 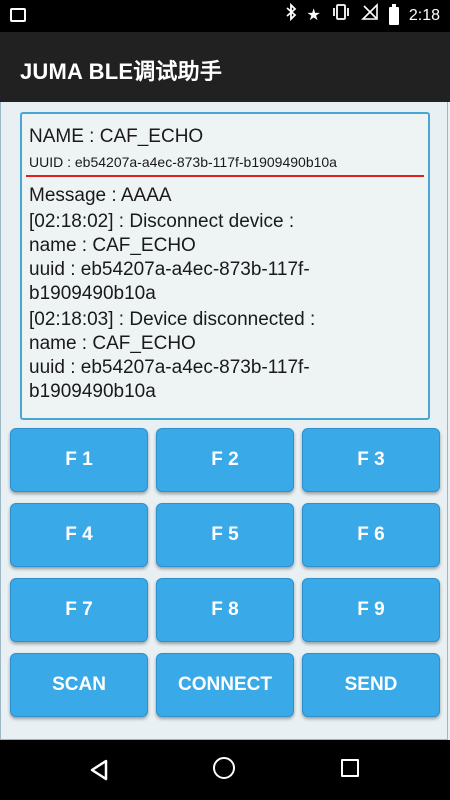 What do you see at coordinates (172, 319) in the screenshot?
I see `log-line: [02:18:03] : Device disconnected :` at bounding box center [172, 319].